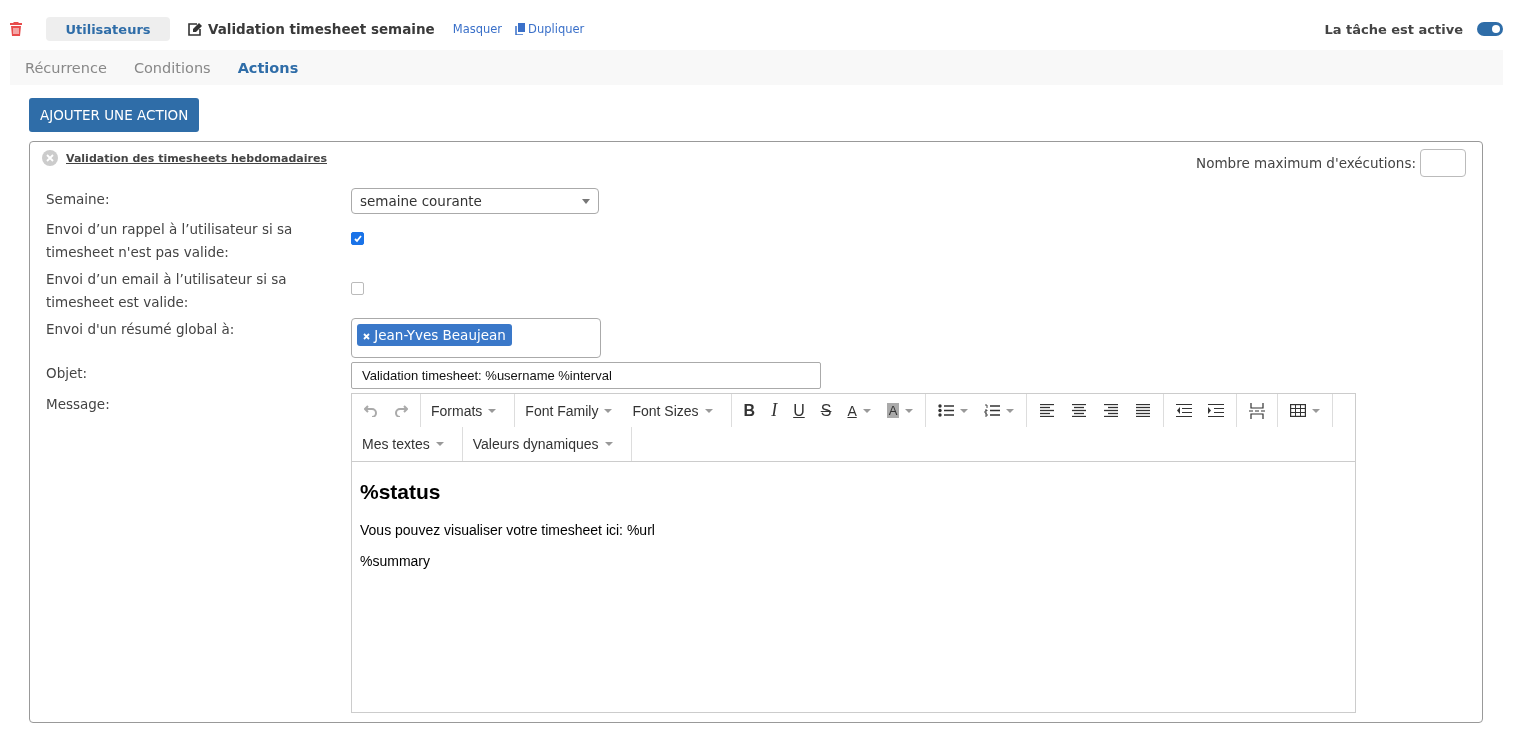  What do you see at coordinates (141, 329) in the screenshot?
I see `field-label: Envoi d'un résumé global à:` at bounding box center [141, 329].